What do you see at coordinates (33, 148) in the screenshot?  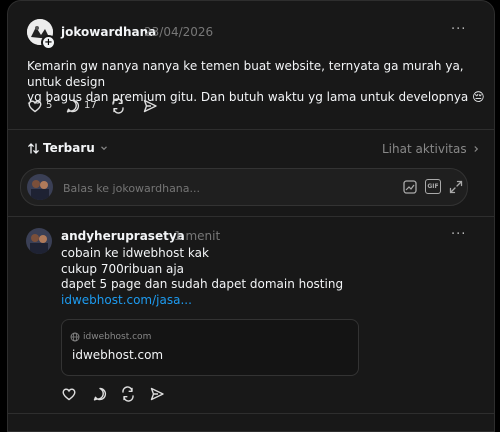 I see `sort-icon` at bounding box center [33, 148].